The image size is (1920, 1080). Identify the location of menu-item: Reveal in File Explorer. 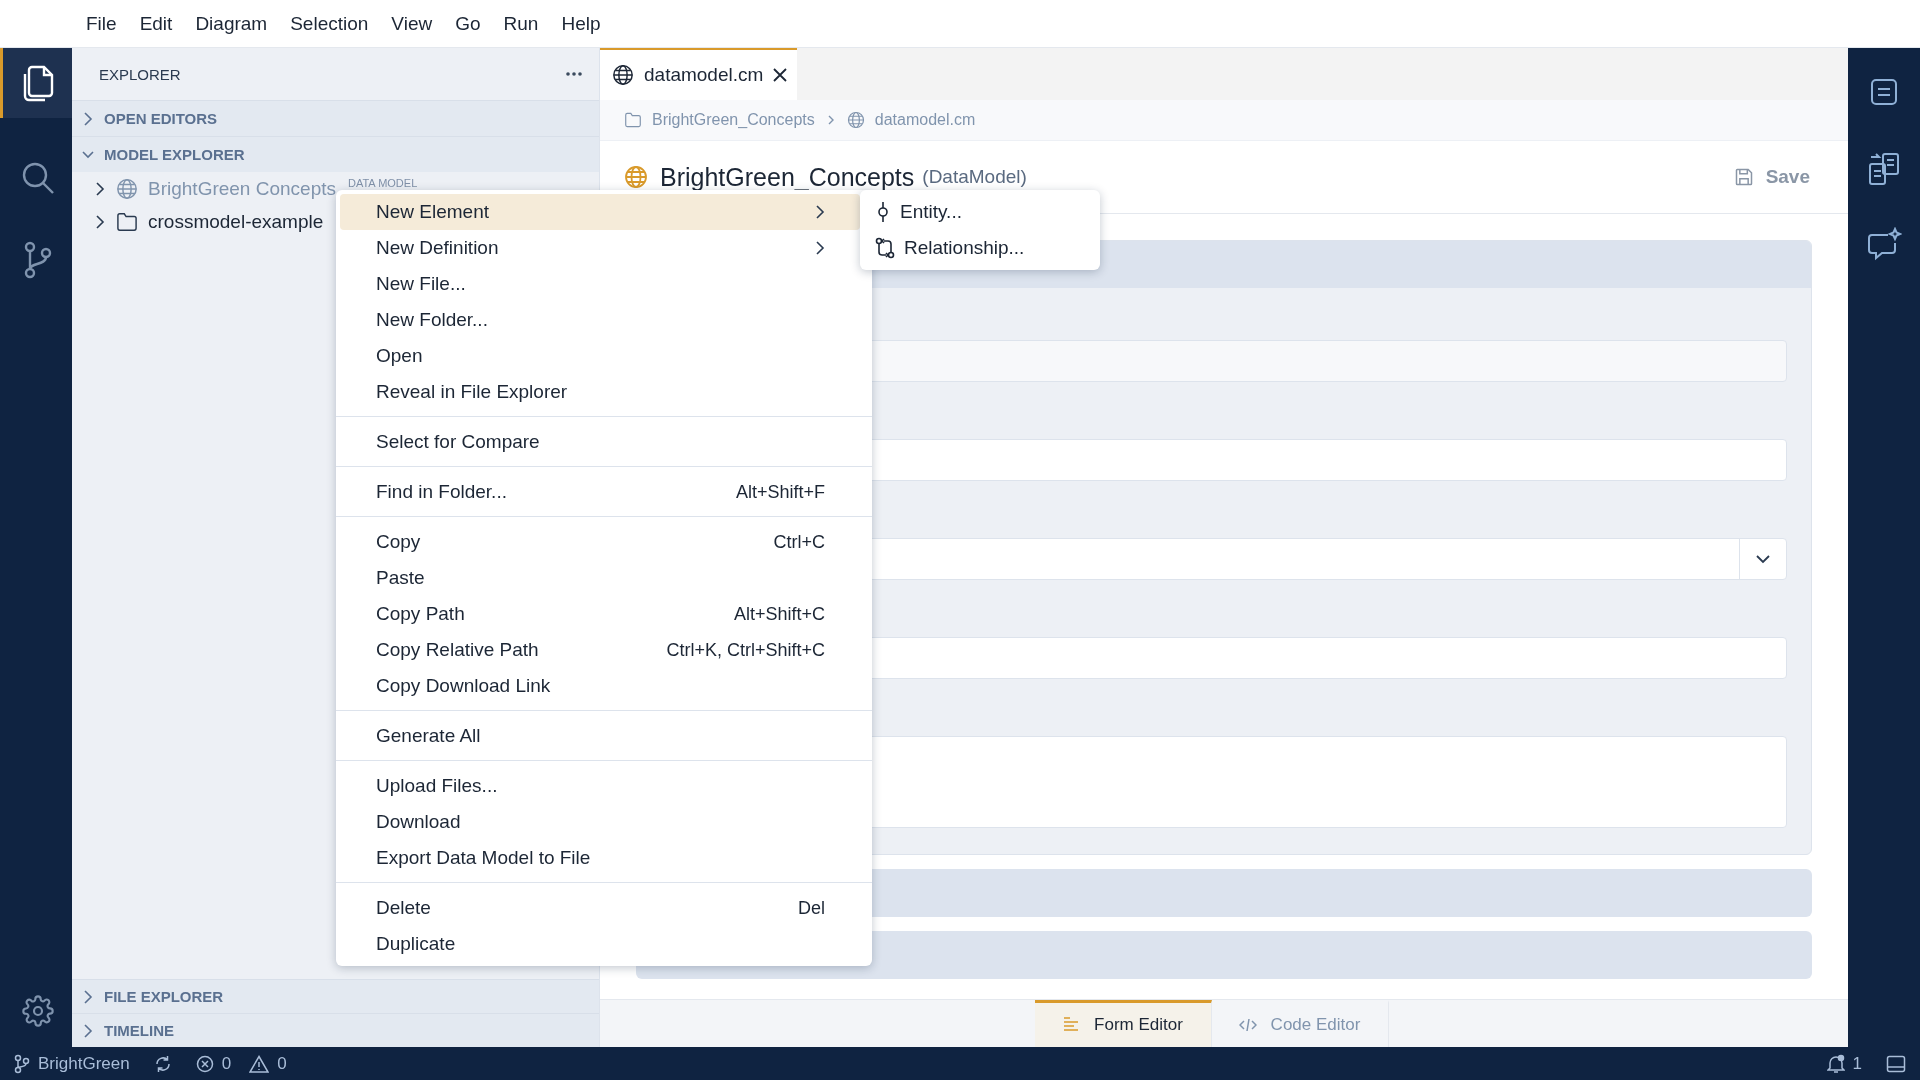
(600, 392).